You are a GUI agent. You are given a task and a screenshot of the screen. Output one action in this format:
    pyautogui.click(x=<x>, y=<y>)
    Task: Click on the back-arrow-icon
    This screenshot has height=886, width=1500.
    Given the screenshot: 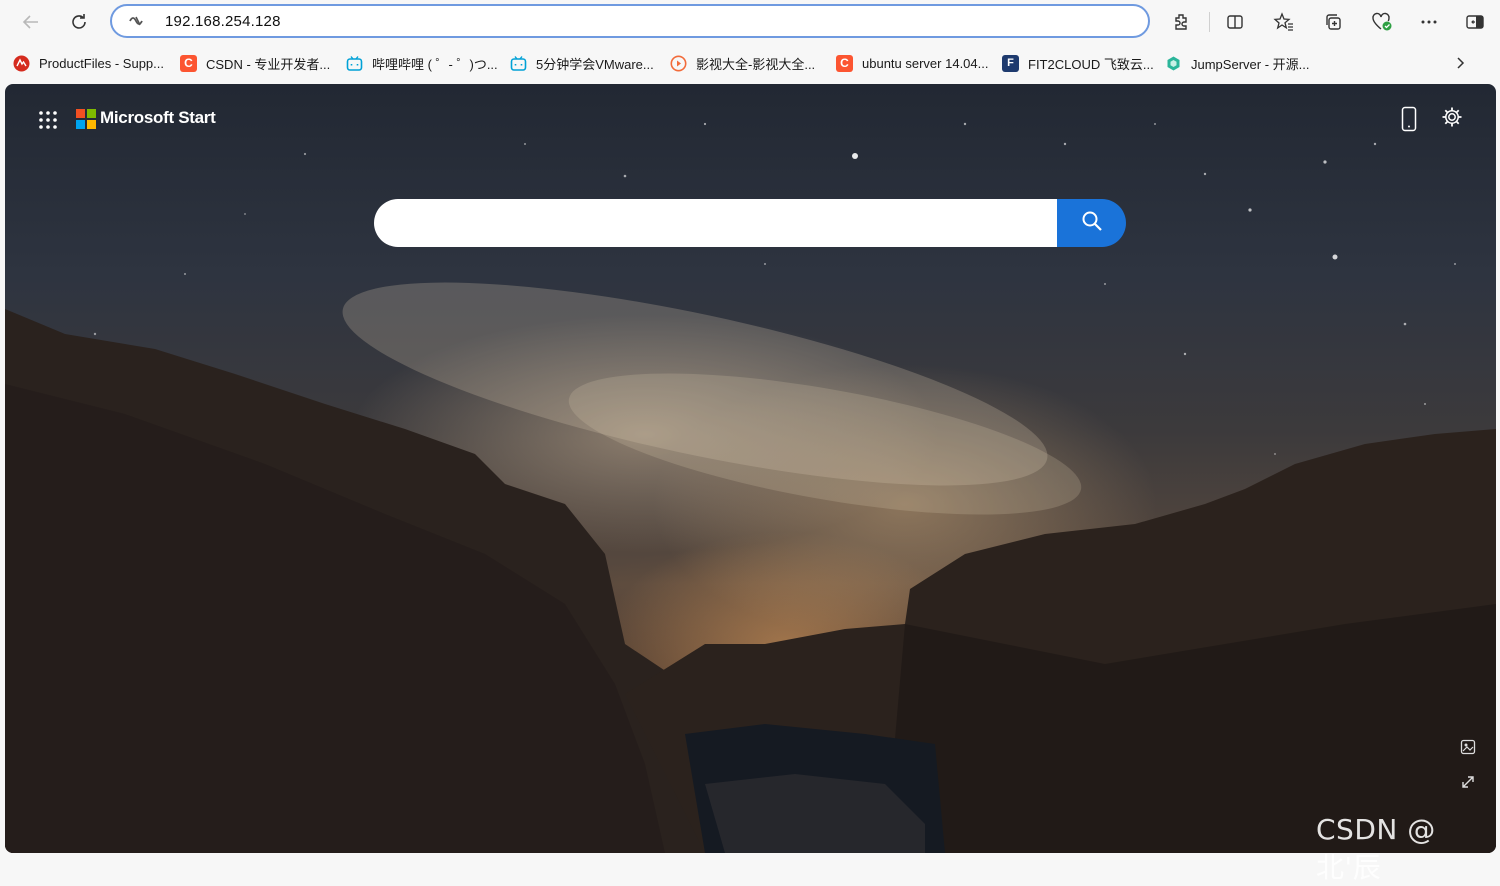 What is the action you would take?
    pyautogui.click(x=31, y=22)
    